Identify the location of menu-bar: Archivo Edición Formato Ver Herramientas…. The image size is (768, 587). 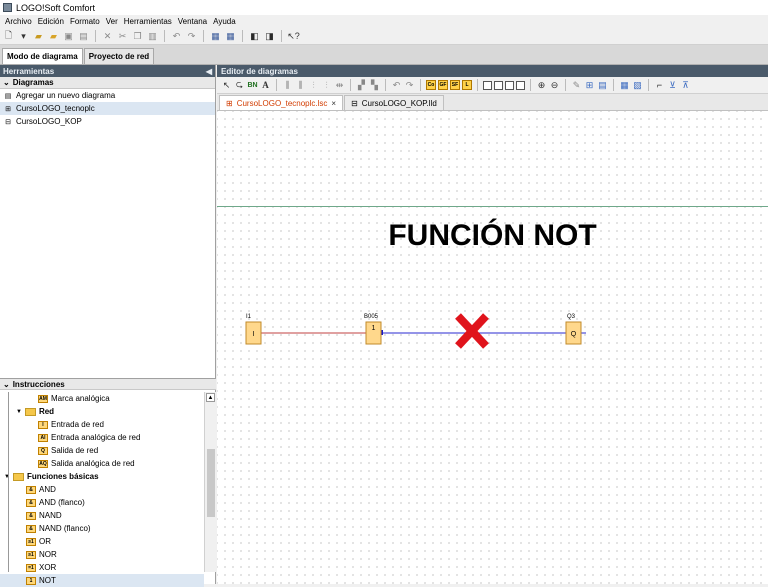
(384, 21).